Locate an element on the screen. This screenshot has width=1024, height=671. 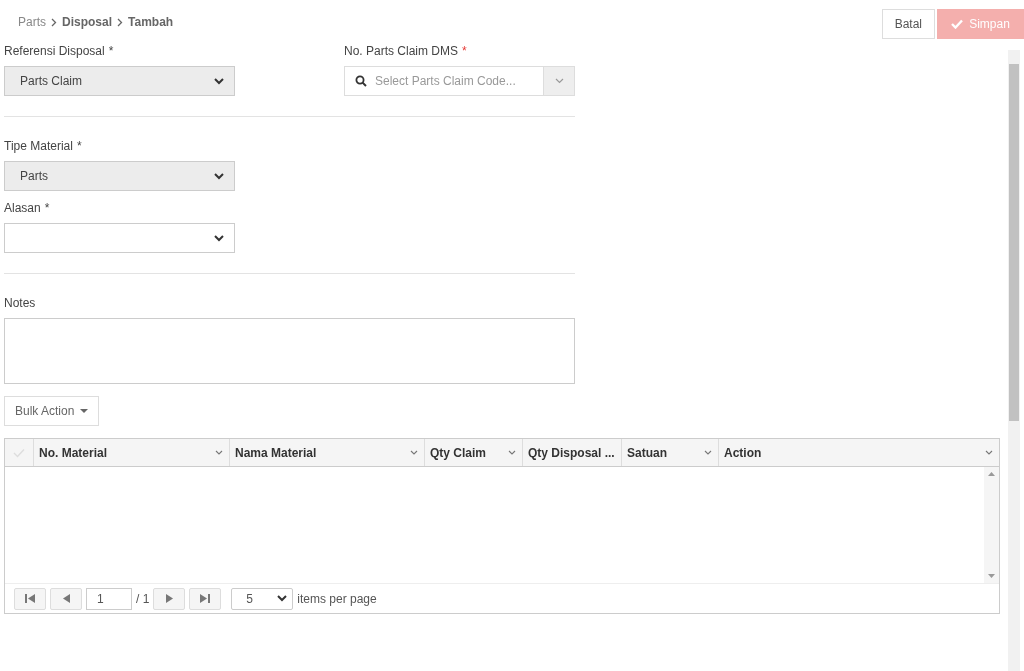
field-label: Notes is located at coordinates (20, 303).